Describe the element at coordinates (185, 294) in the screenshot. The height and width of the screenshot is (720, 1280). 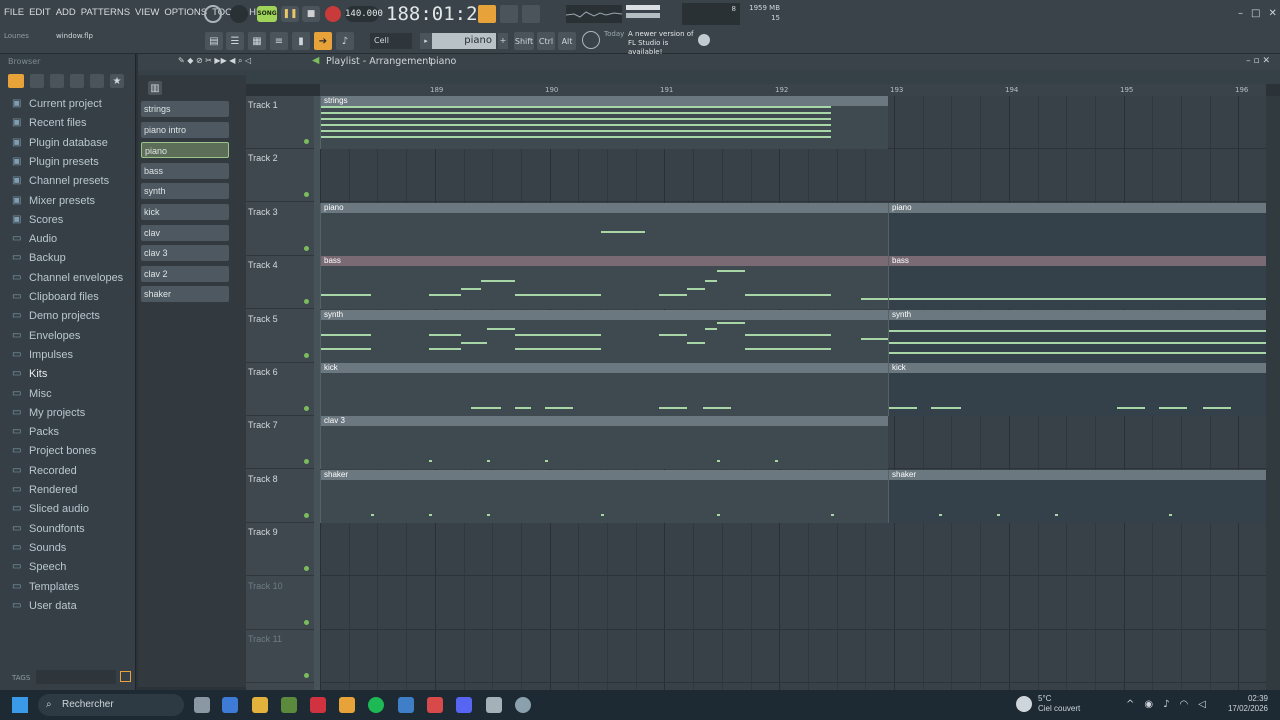
I see `pattern-item: shaker` at that location.